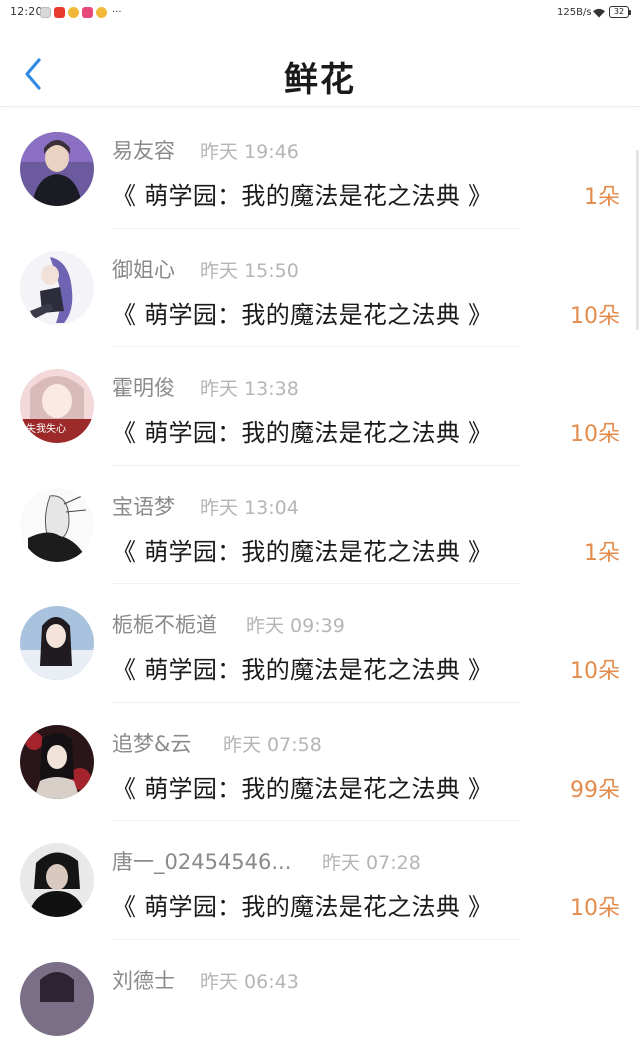 The height and width of the screenshot is (1058, 640). Describe the element at coordinates (295, 624) in the screenshot. I see `message-time: 昨天 09:39` at that location.